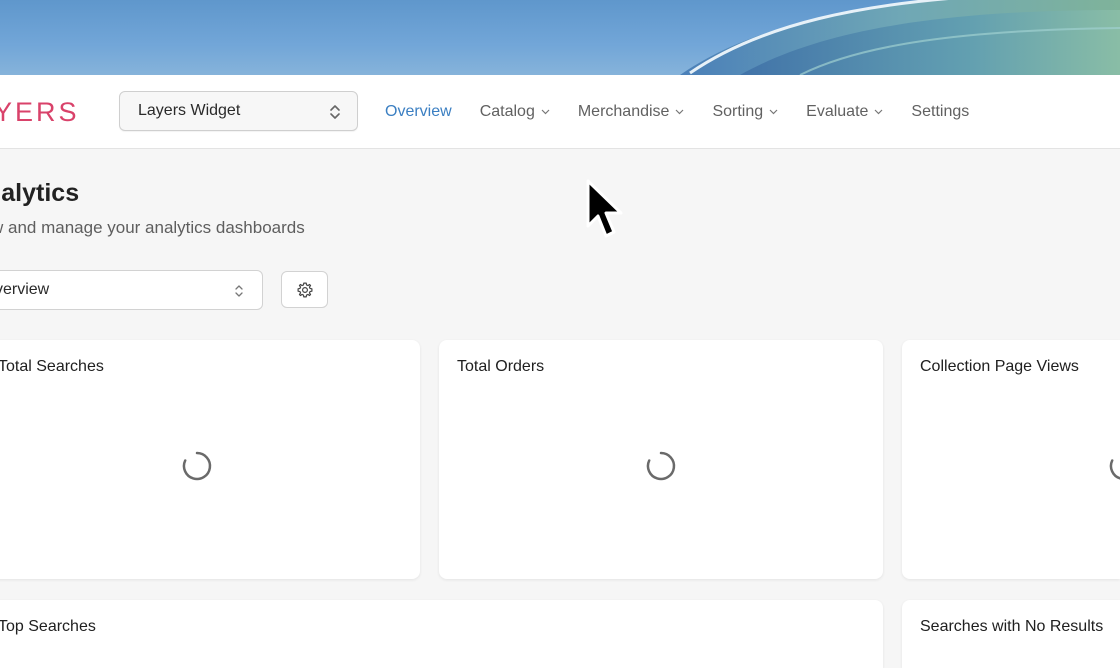  Describe the element at coordinates (131, 290) in the screenshot. I see `dashboard-select: verview` at that location.